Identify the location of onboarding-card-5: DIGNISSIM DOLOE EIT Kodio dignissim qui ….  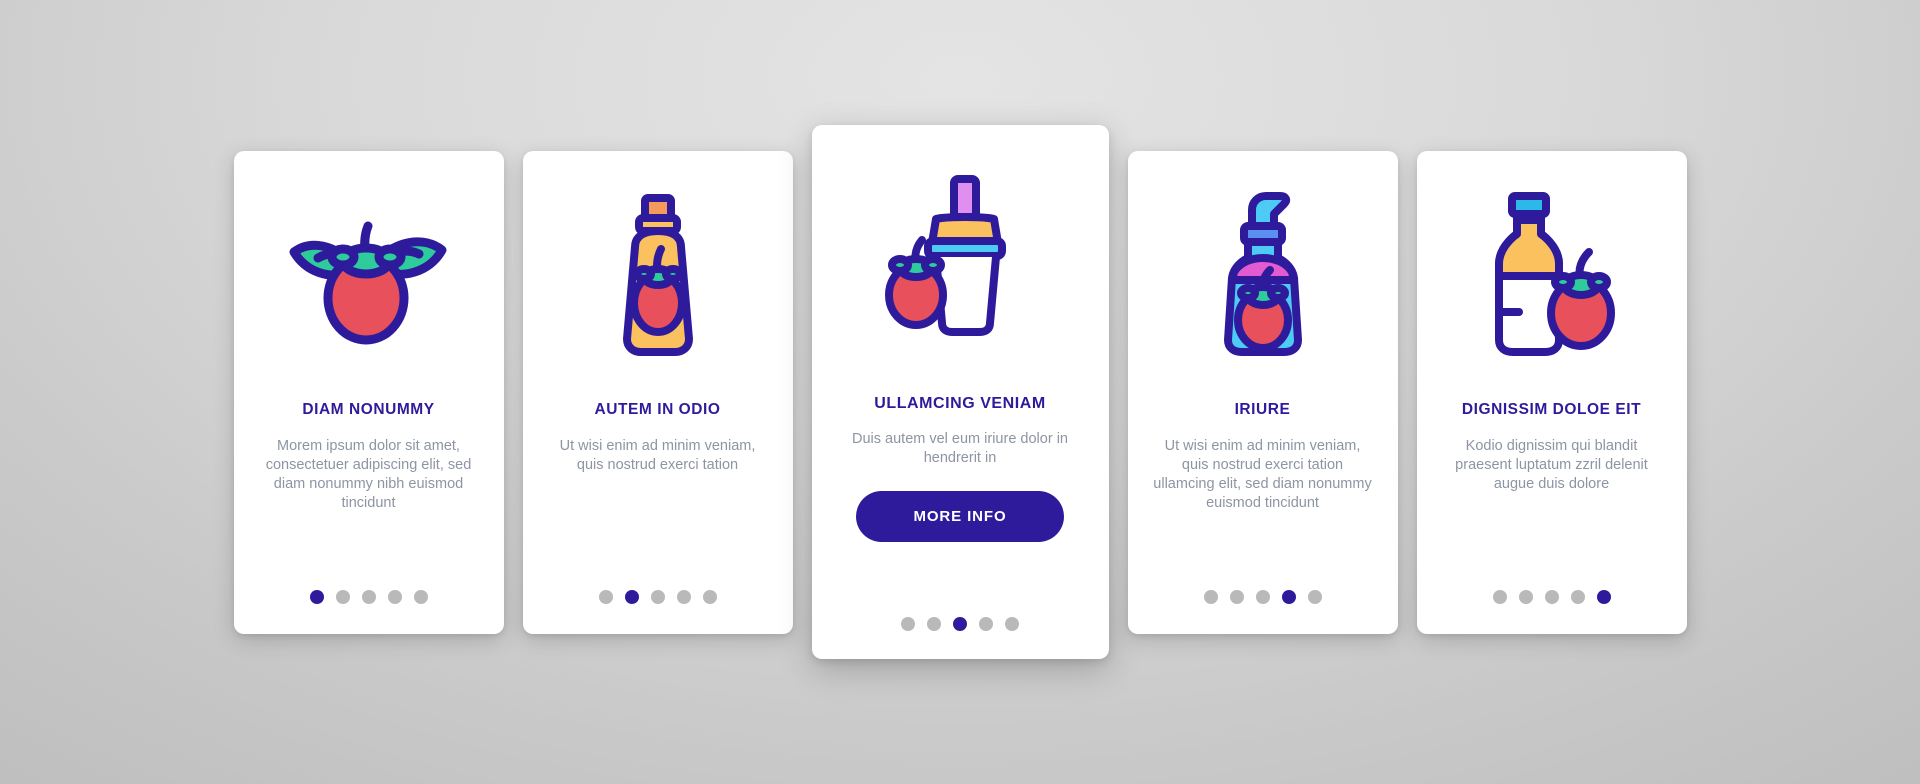
(1551, 392).